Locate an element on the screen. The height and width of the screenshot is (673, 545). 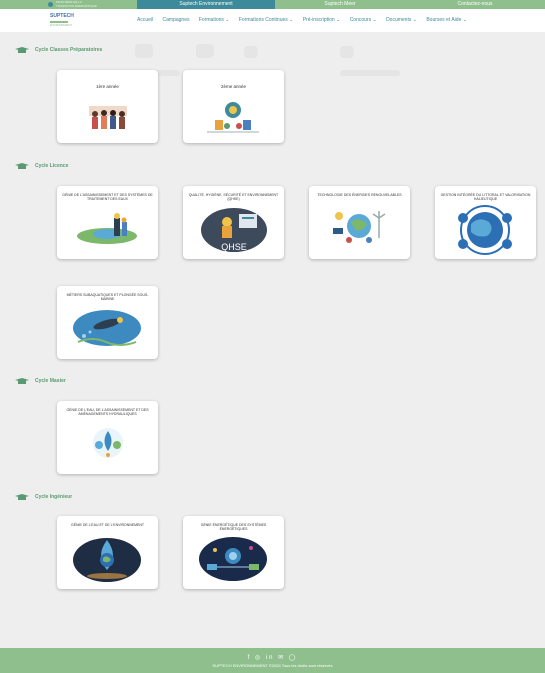
section-title-text: Cycle Ingénieur is located at coordinates (54, 497).